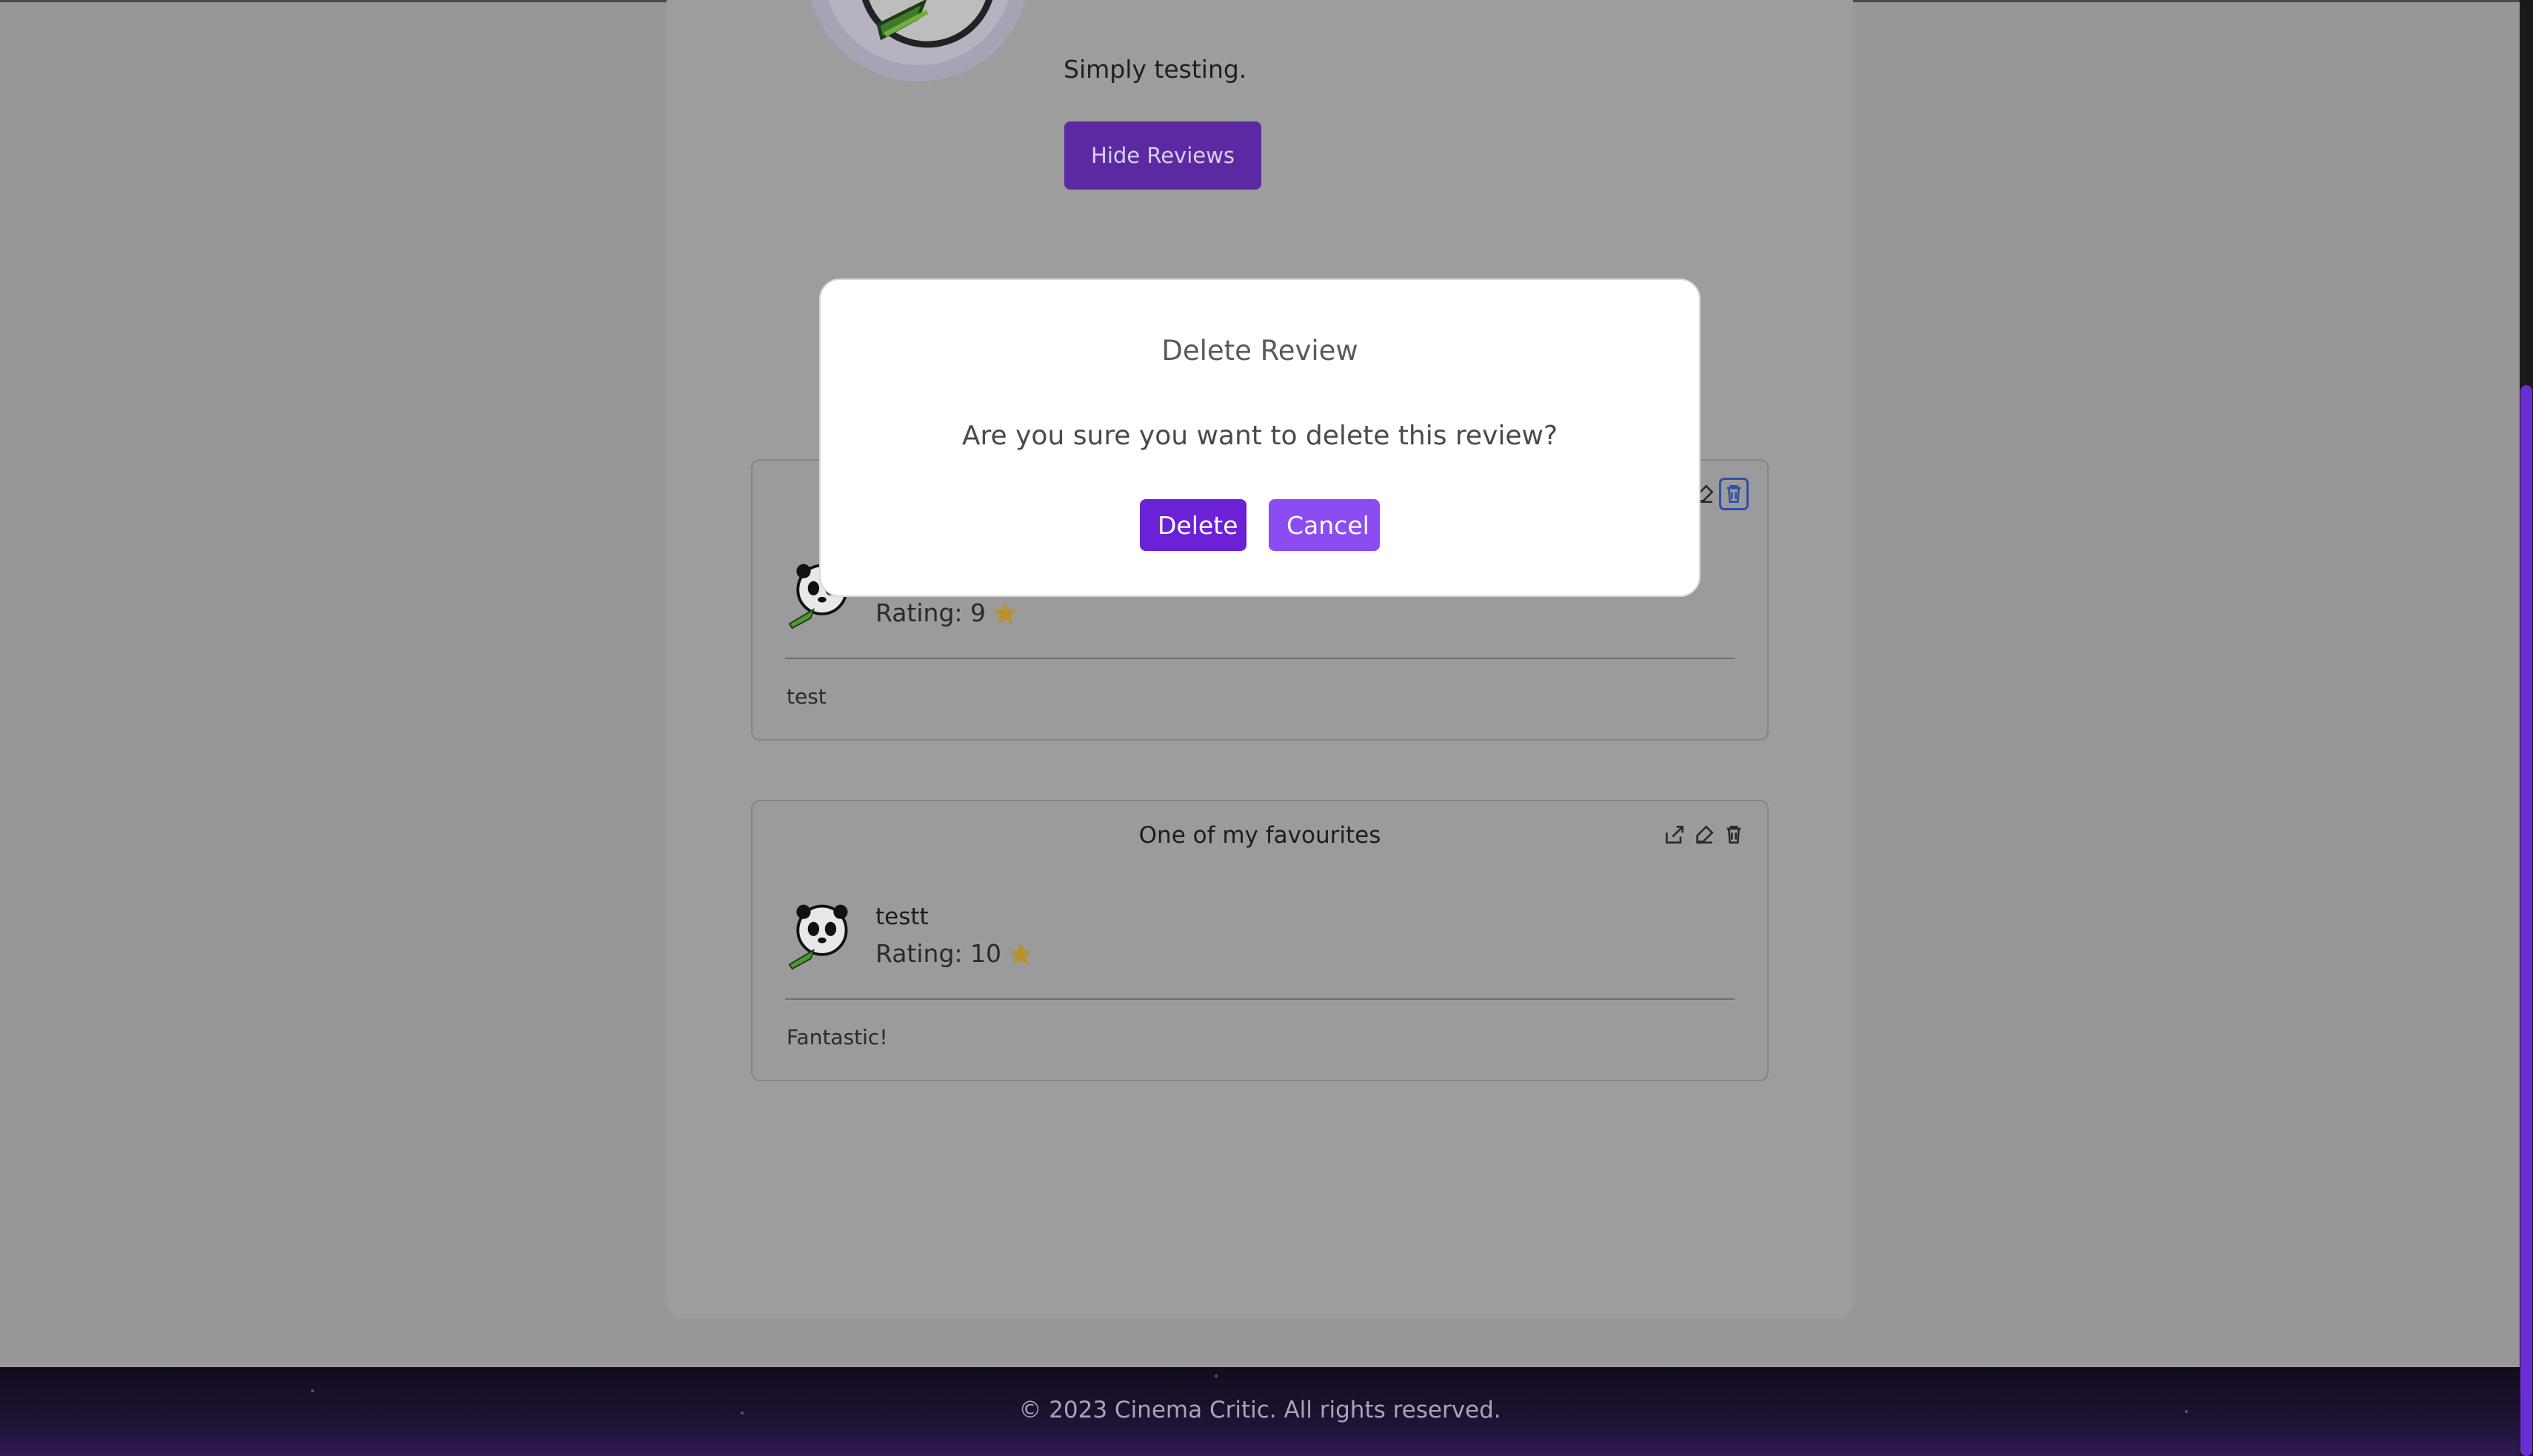  I want to click on modal-title: Delete Review, so click(1259, 351).